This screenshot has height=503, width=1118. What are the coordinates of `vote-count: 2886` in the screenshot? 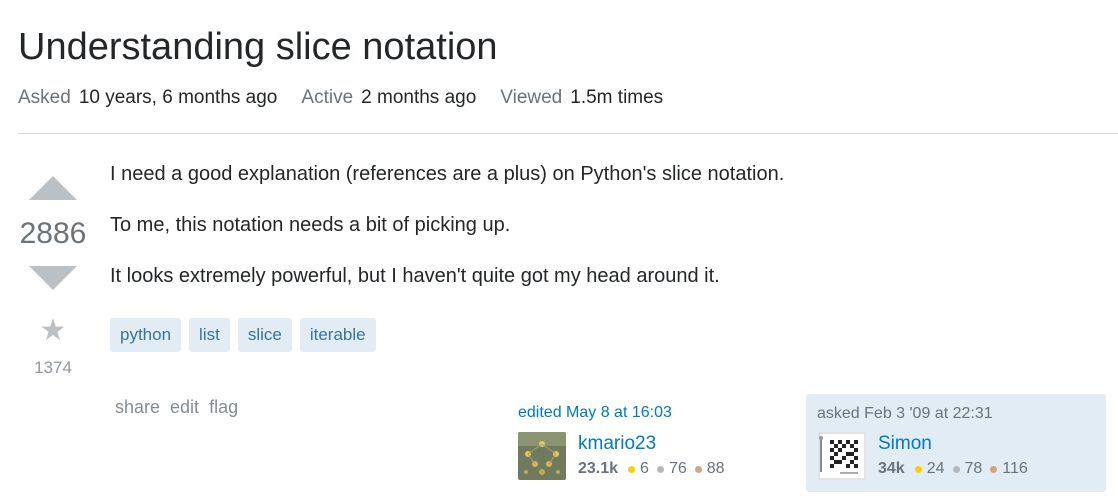 It's located at (53, 233).